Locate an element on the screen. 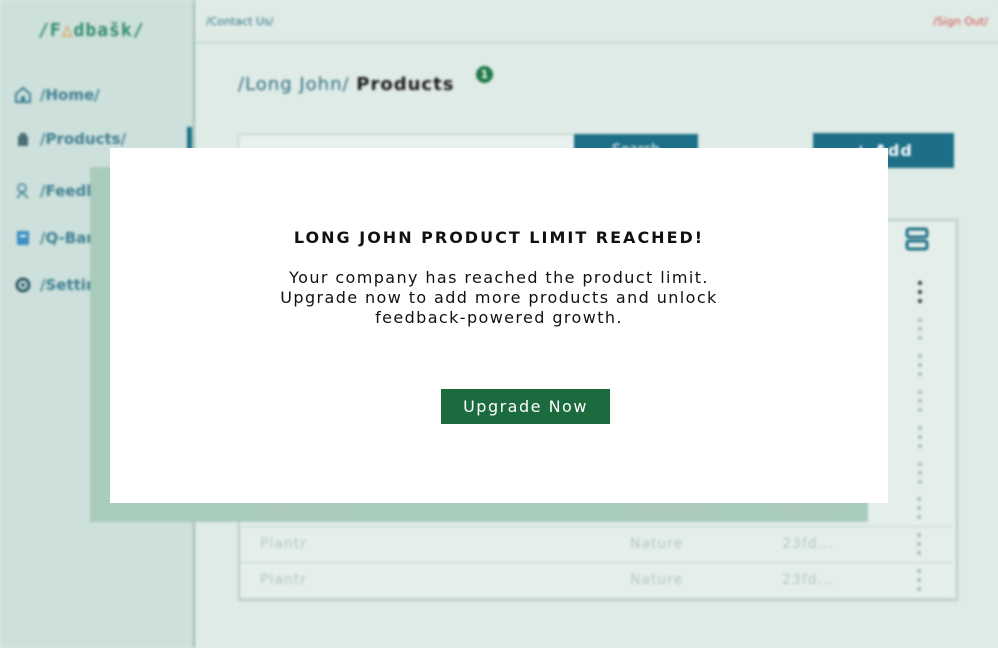 The image size is (998, 648). sidebar-item-home: /Home/ is located at coordinates (57, 95).